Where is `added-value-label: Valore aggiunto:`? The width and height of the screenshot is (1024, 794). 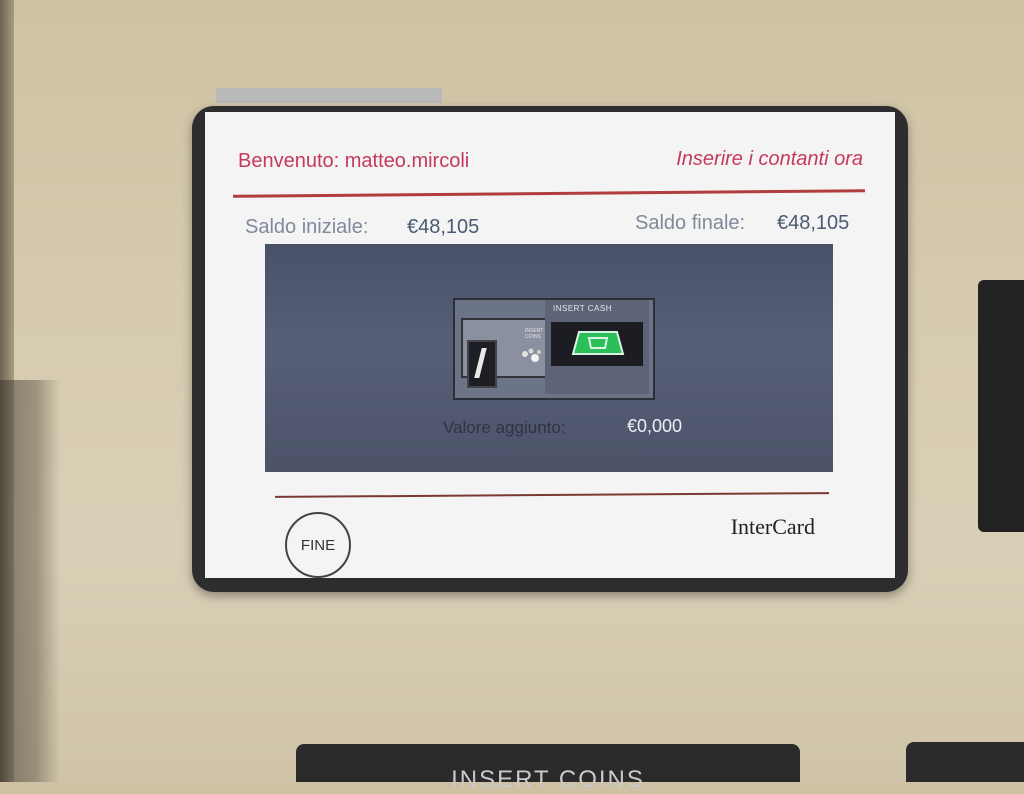
added-value-label: Valore aggiunto: is located at coordinates (504, 427).